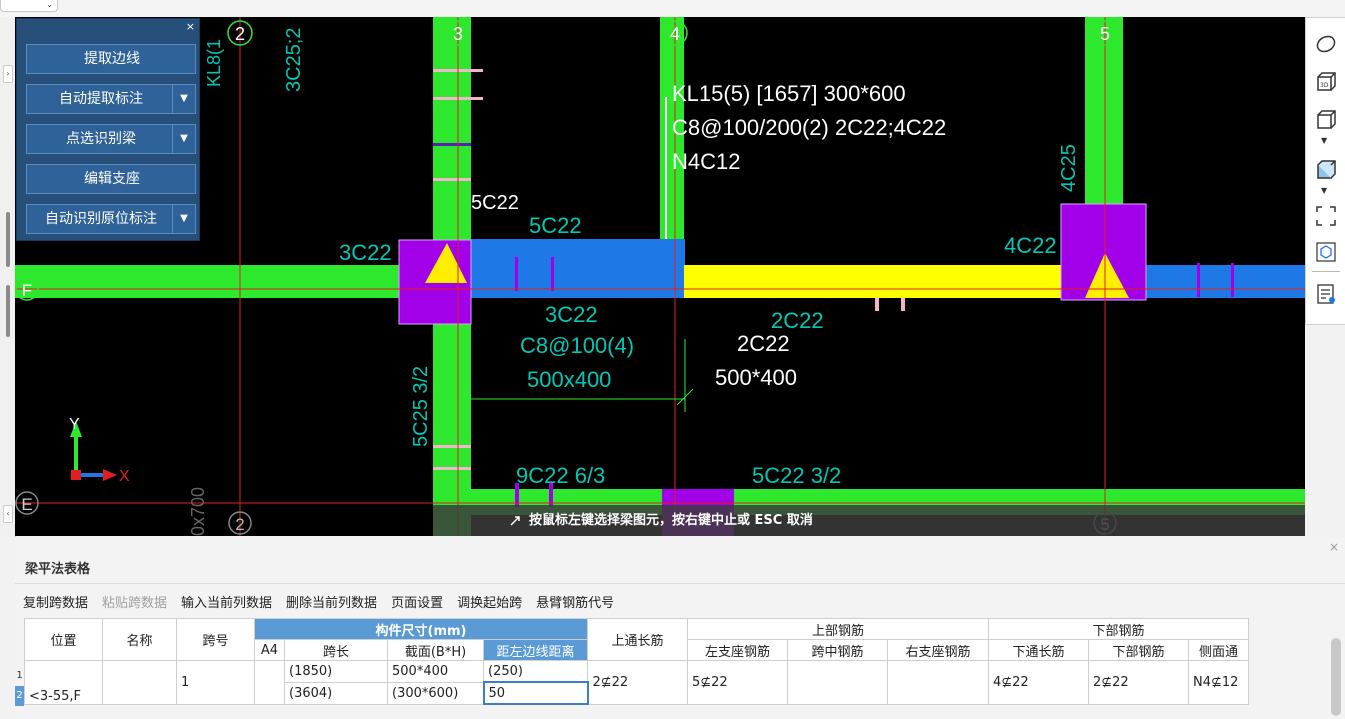  Describe the element at coordinates (55, 603) in the screenshot. I see `copy-span-button: 复制跨数据` at that location.